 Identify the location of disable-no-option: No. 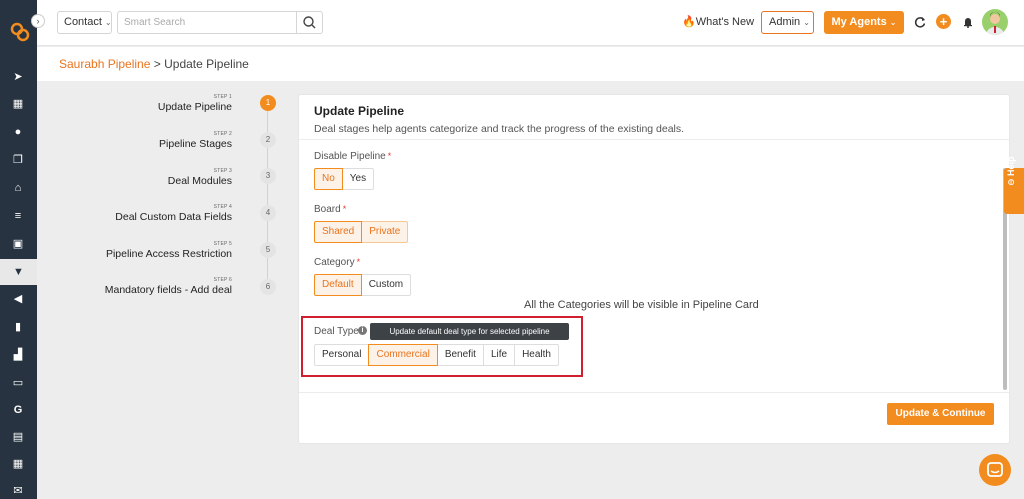
(328, 179).